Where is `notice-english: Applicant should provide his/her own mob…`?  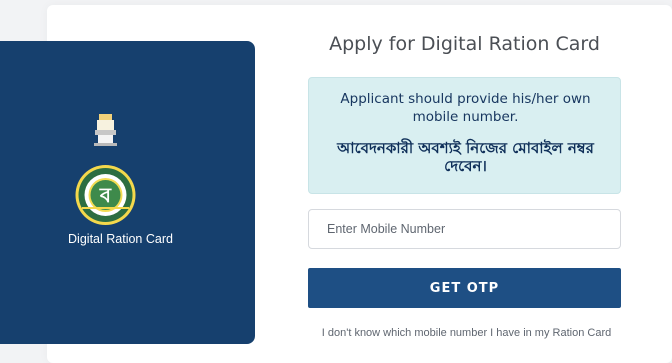
notice-english: Applicant should provide his/her own mob… is located at coordinates (465, 108).